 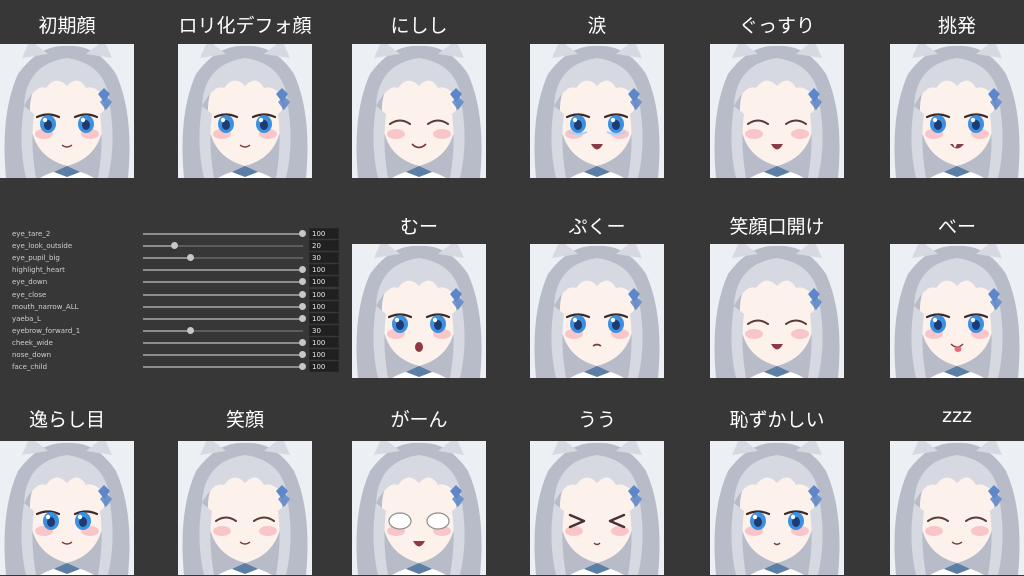 What do you see at coordinates (956, 26) in the screenshot?
I see `expression-label: 挑発` at bounding box center [956, 26].